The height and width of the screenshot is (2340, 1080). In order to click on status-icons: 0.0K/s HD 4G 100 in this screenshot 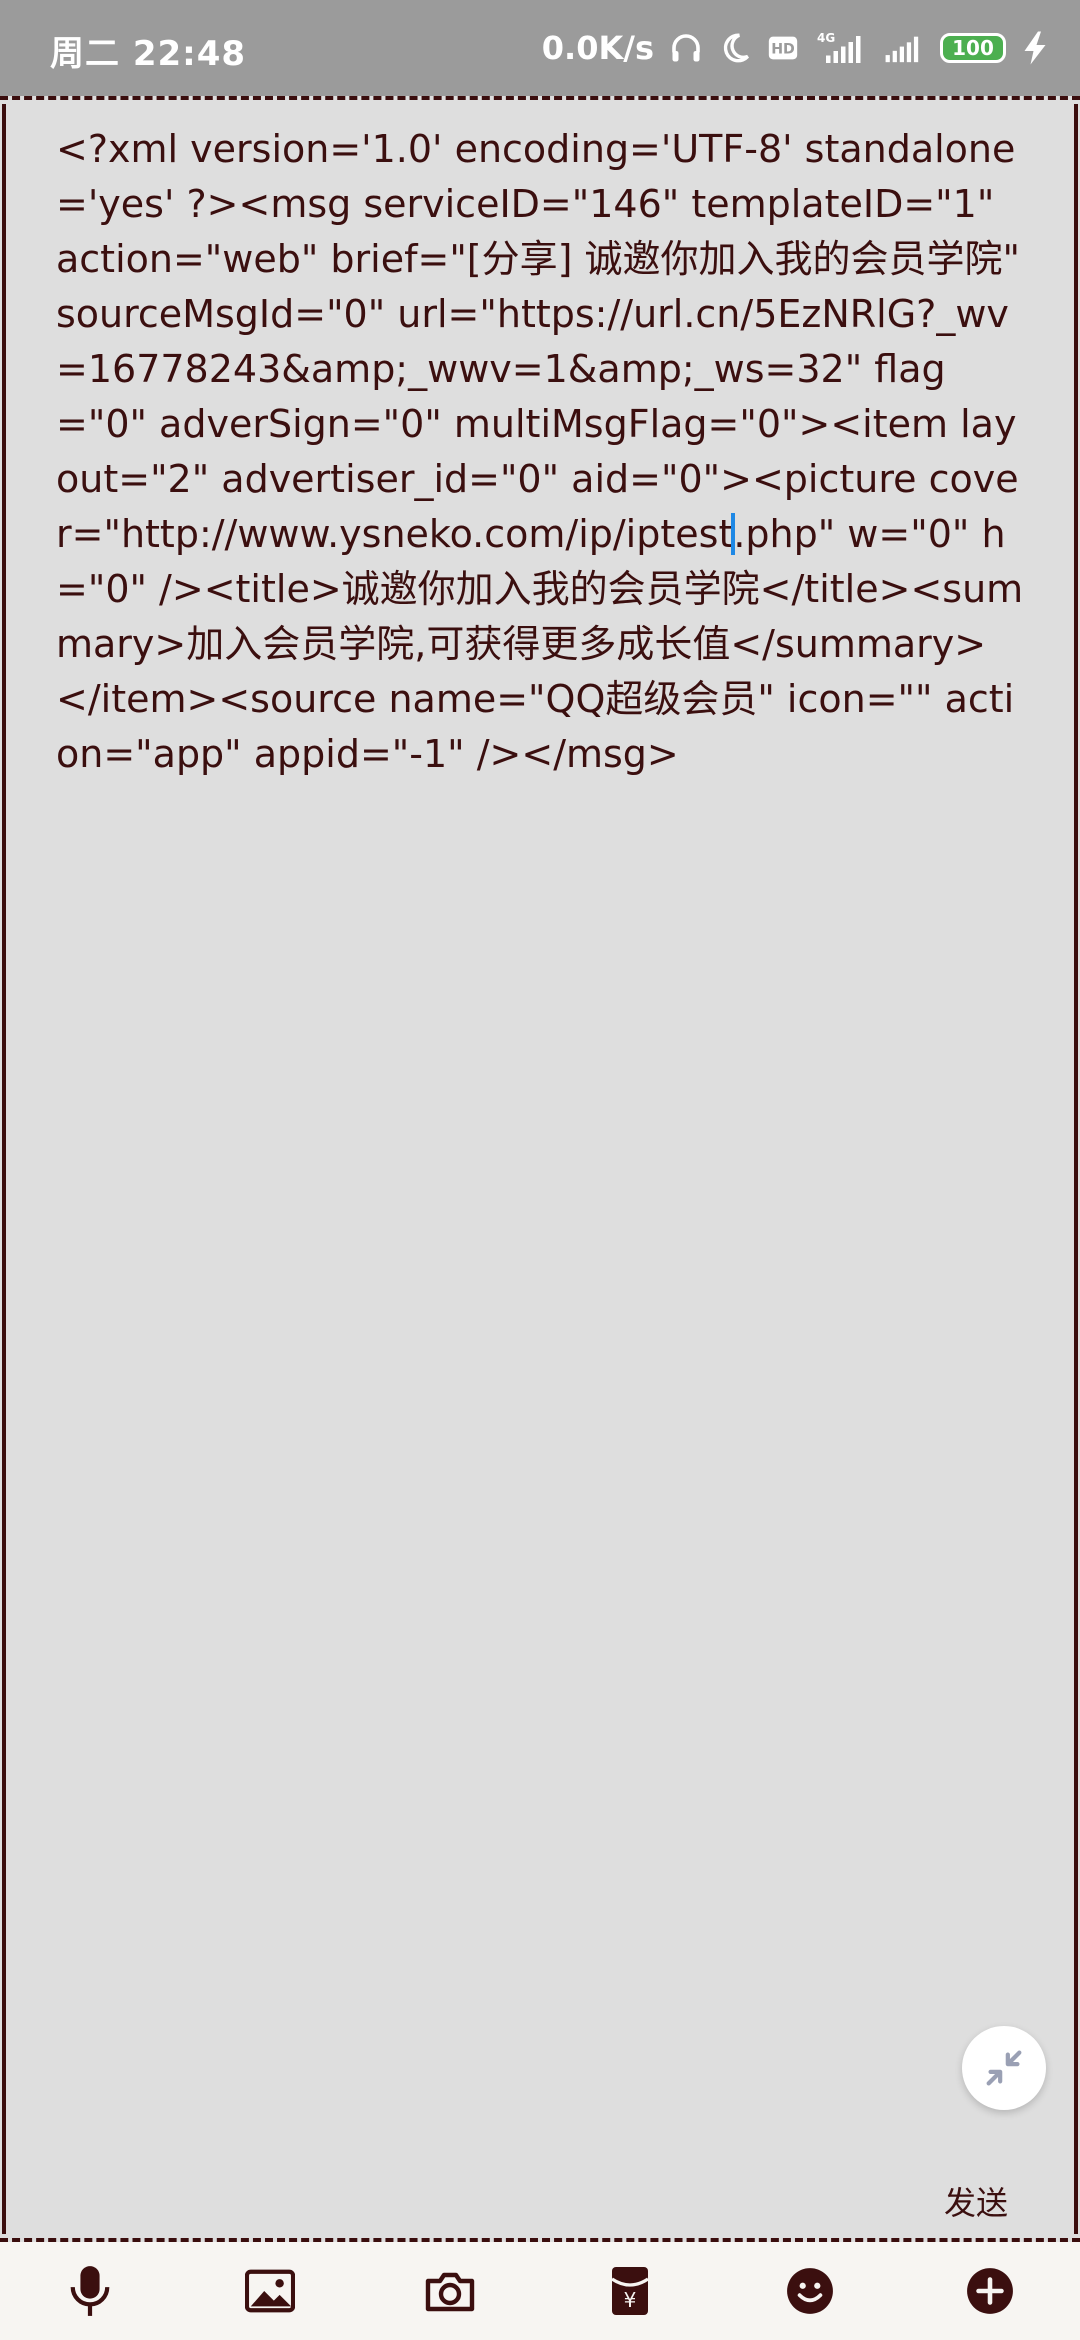, I will do `click(796, 48)`.